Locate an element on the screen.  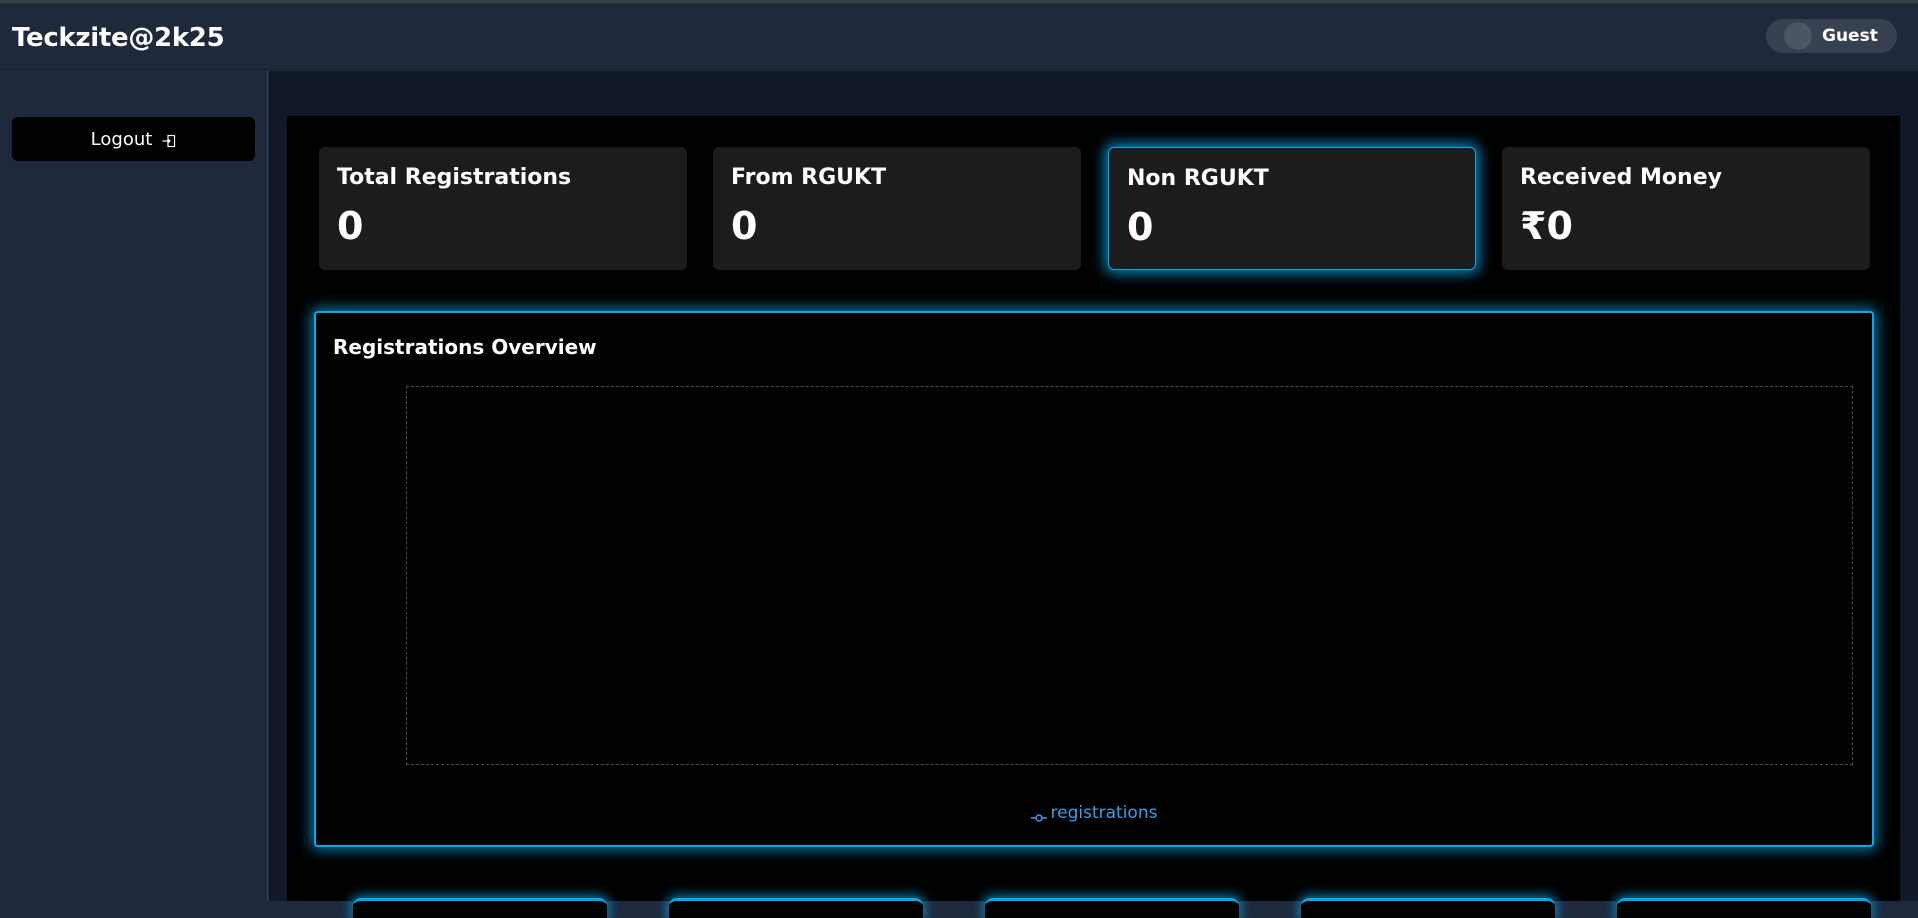
stat-card-non-rgukt: Non RGUKT 0 is located at coordinates (1292, 208).